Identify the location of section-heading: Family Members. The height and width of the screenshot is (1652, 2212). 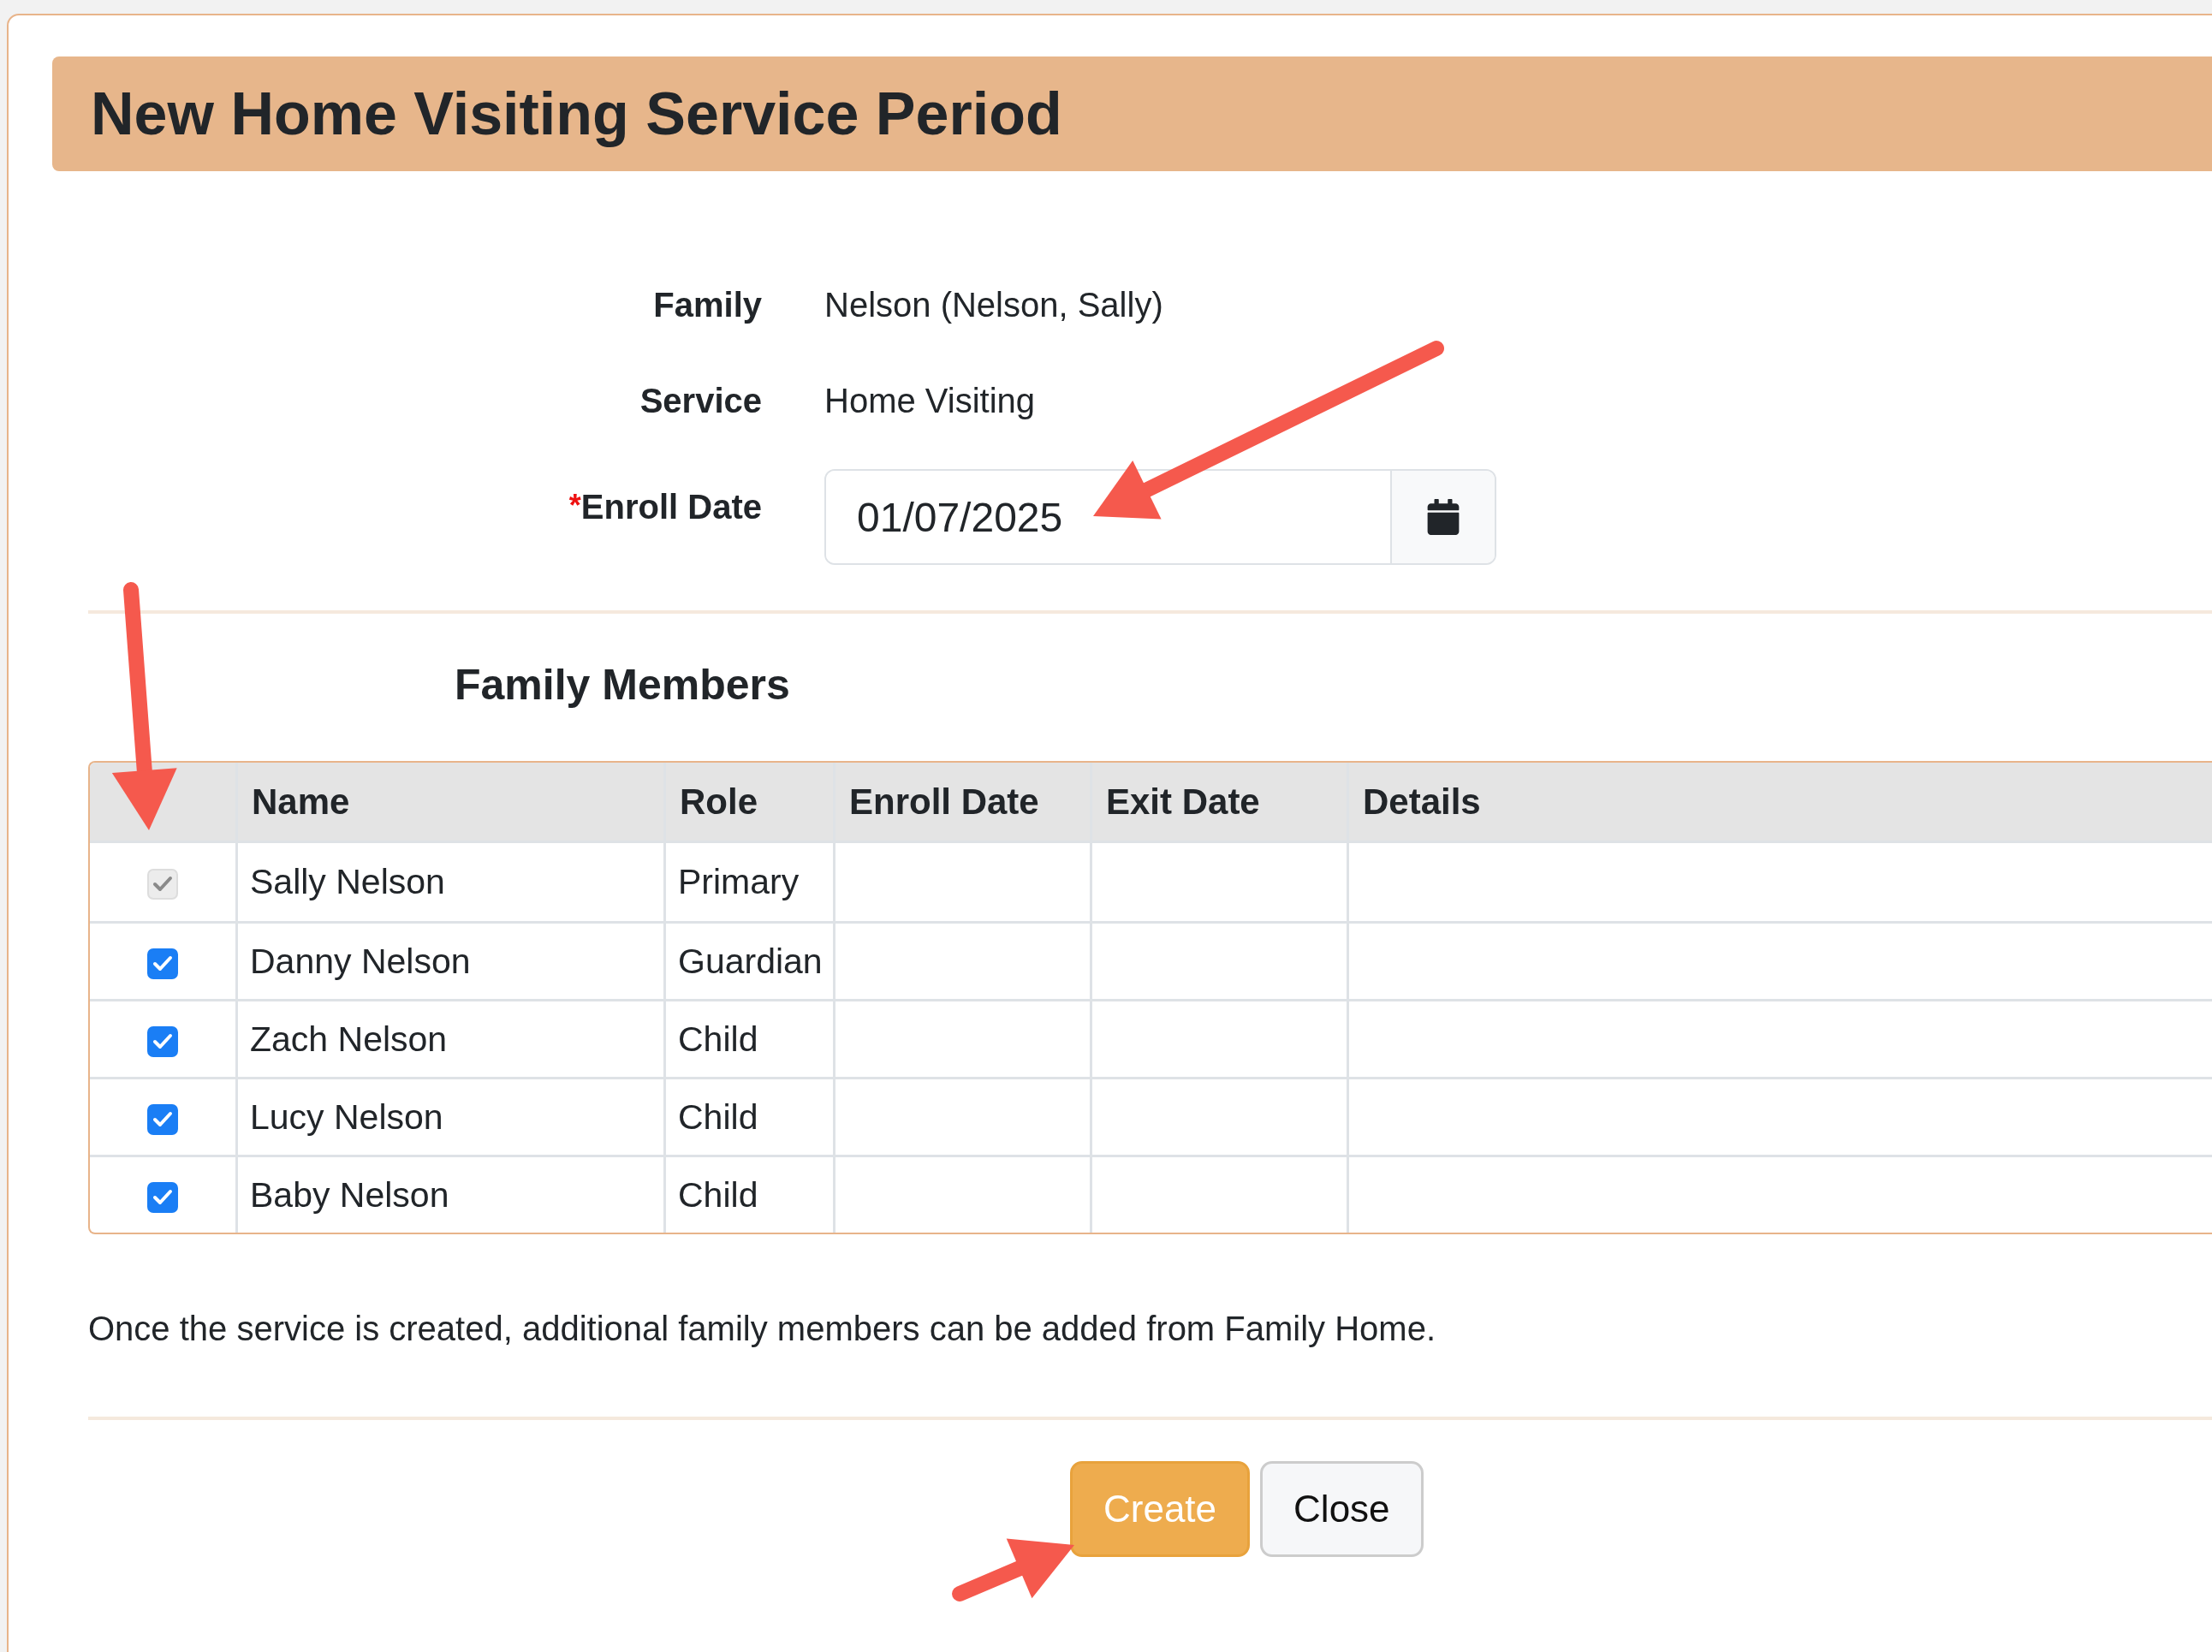
(623, 685).